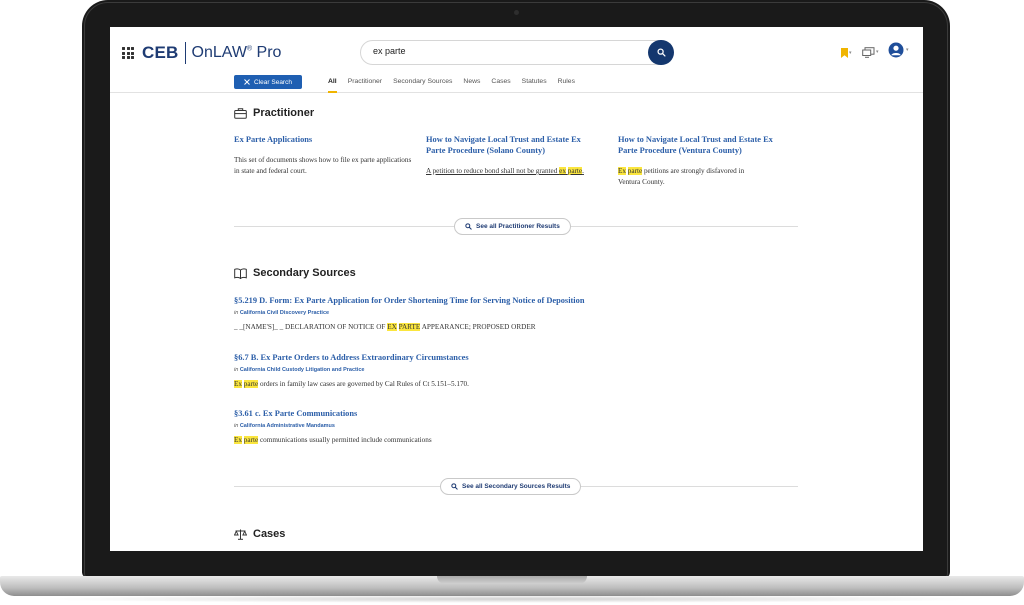 This screenshot has width=1024, height=605. Describe the element at coordinates (240, 273) in the screenshot. I see `open-book-icon` at that location.